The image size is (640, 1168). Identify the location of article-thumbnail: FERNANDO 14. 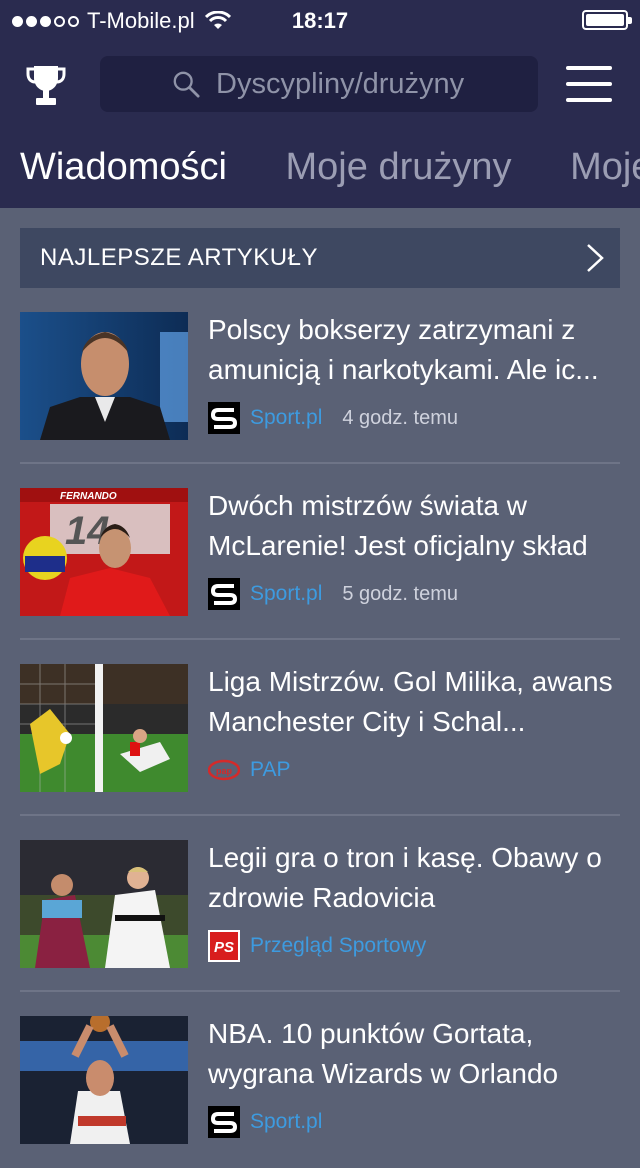
(104, 552).